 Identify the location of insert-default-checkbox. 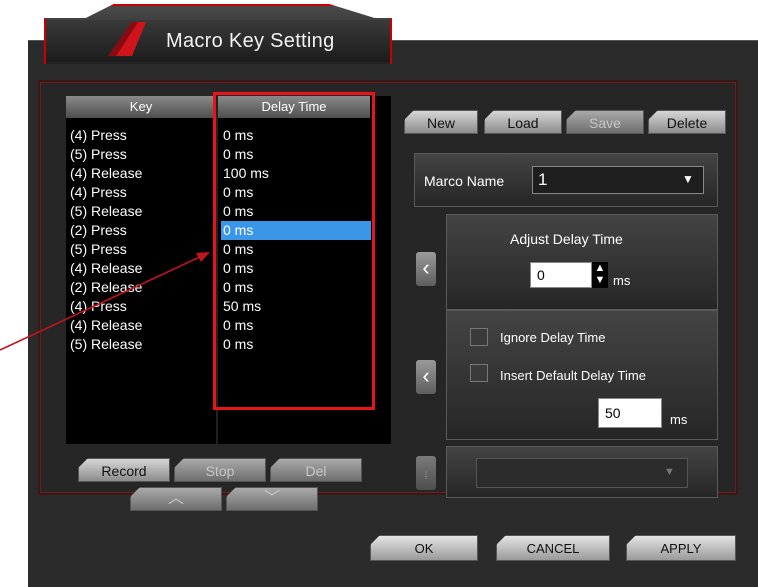
(479, 373).